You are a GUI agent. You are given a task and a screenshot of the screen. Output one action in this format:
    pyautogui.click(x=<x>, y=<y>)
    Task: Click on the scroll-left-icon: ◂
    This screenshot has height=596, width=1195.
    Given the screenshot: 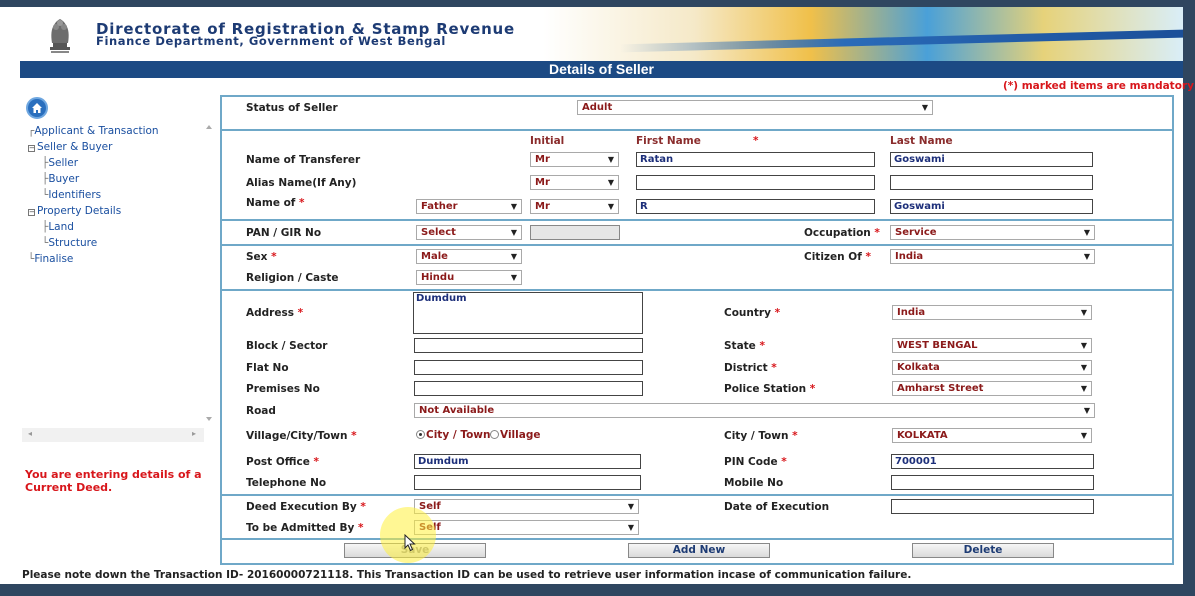 What is the action you would take?
    pyautogui.click(x=30, y=433)
    